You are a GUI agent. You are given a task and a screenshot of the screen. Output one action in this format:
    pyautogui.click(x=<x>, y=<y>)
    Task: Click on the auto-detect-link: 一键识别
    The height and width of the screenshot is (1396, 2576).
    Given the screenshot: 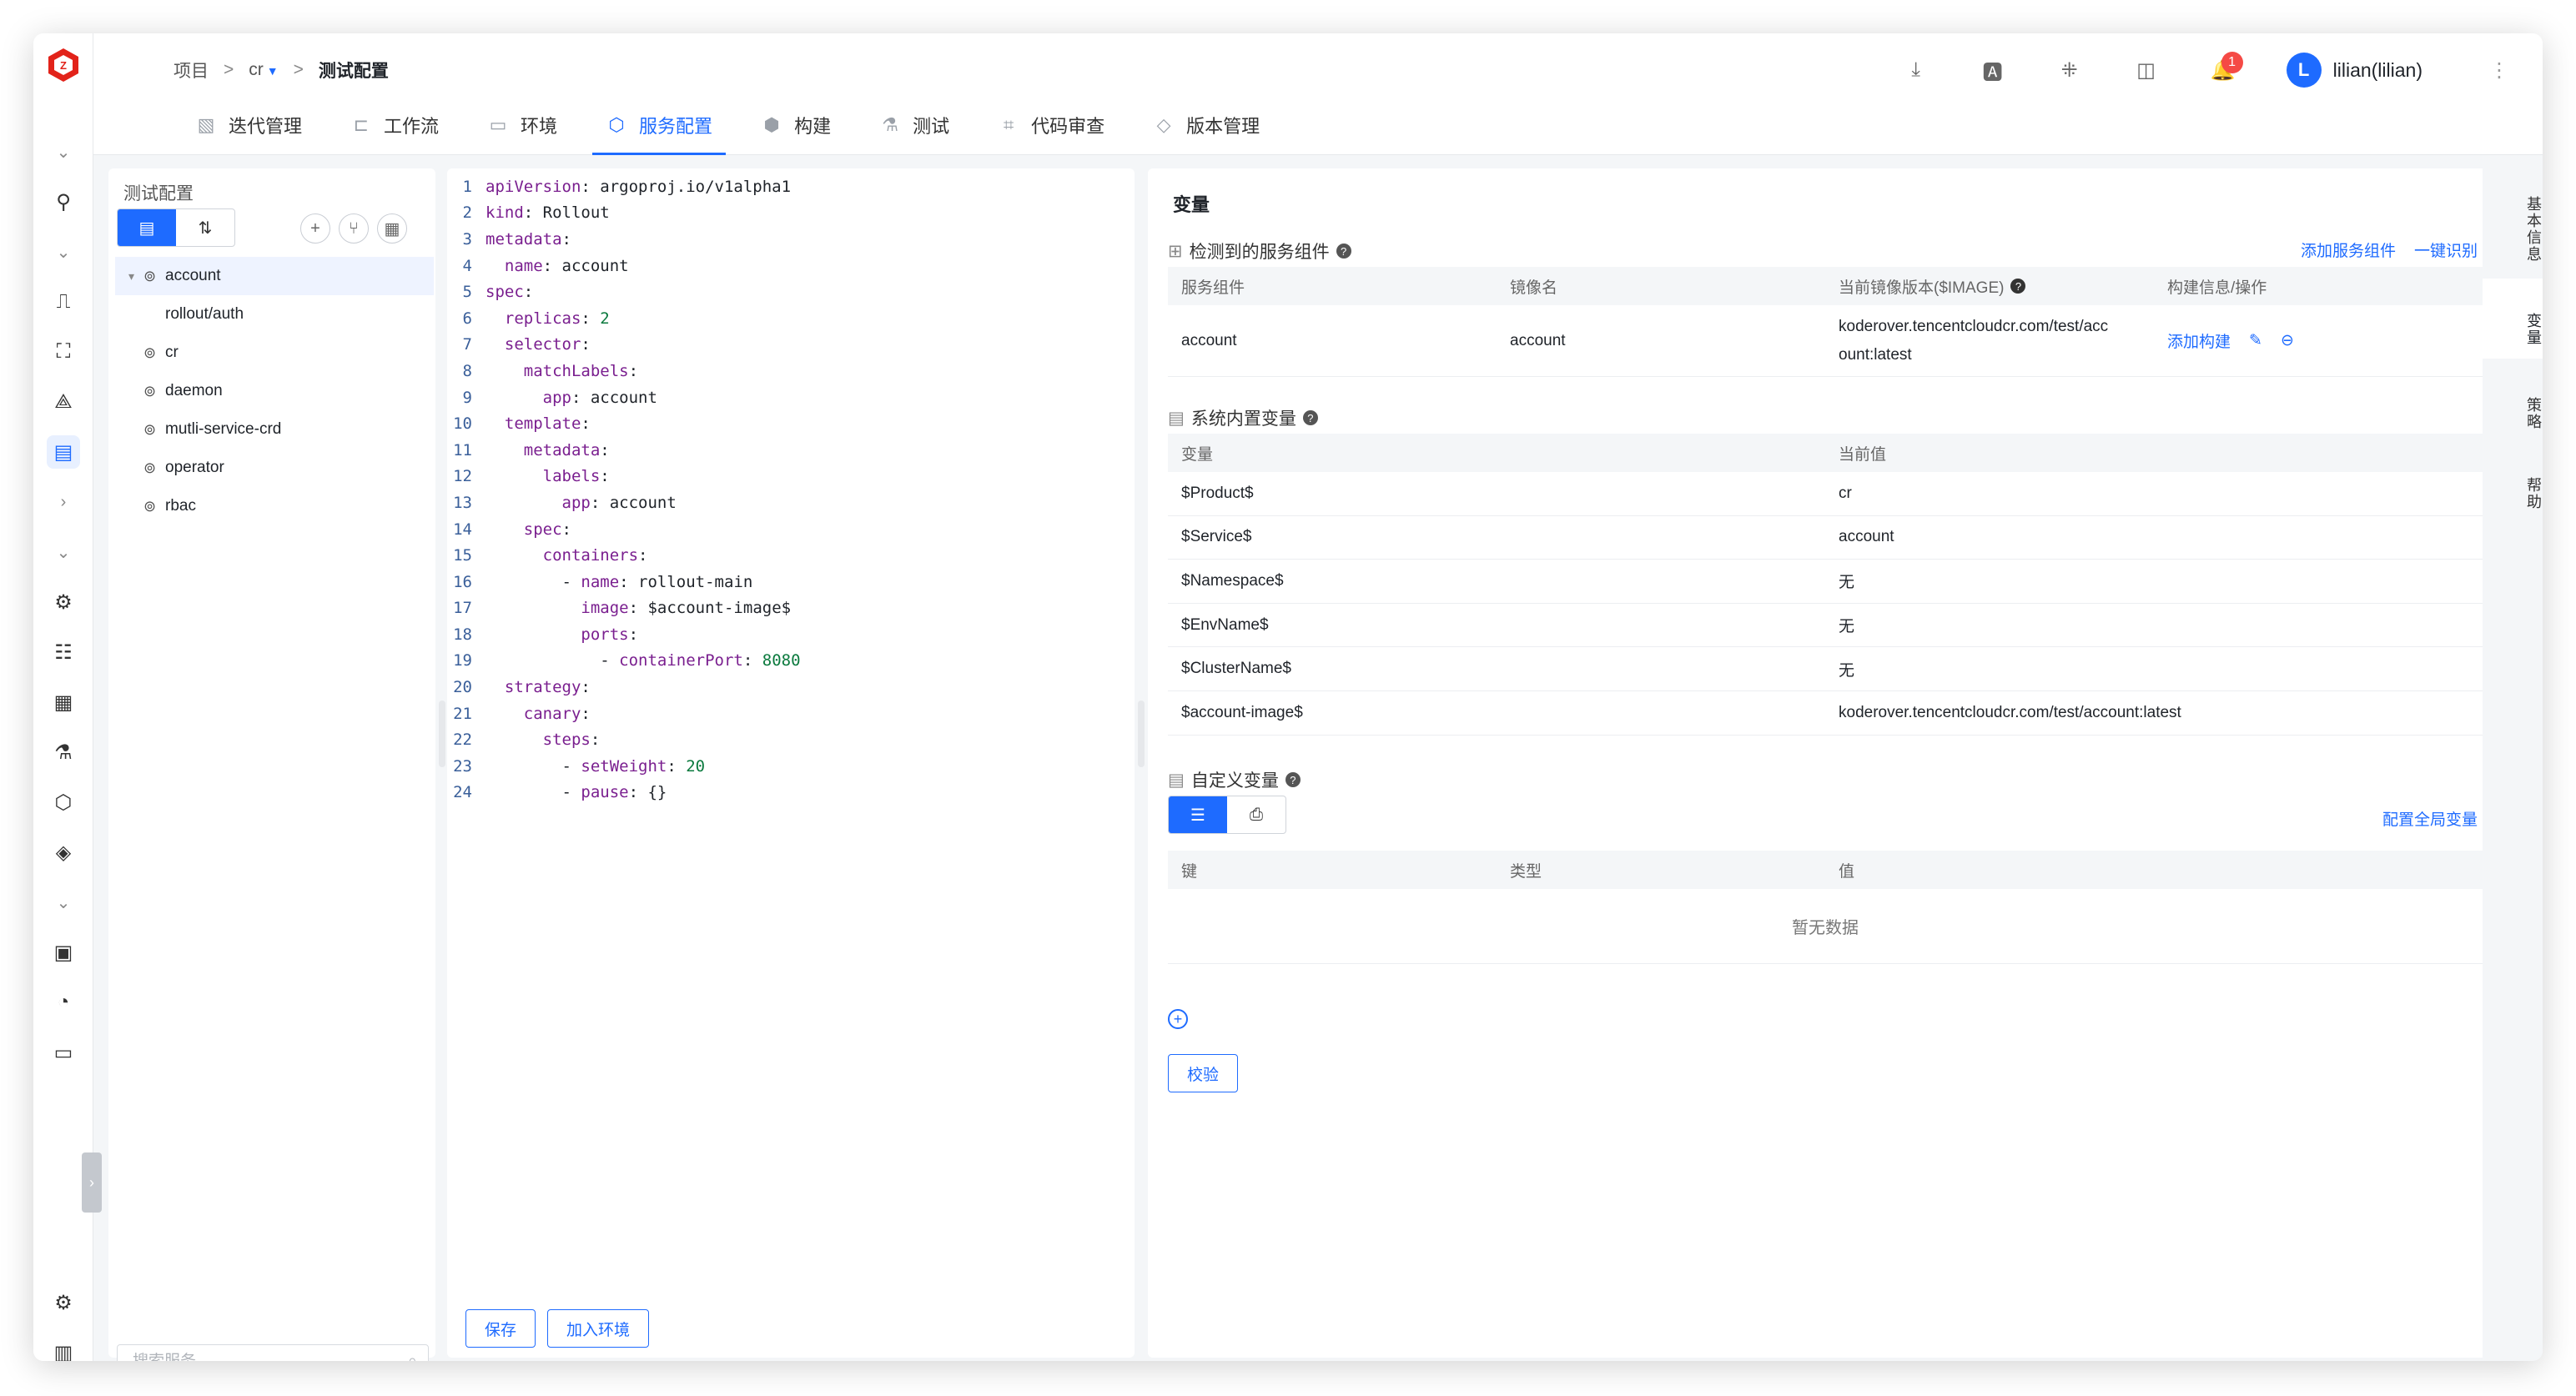 What is the action you would take?
    pyautogui.click(x=2446, y=250)
    